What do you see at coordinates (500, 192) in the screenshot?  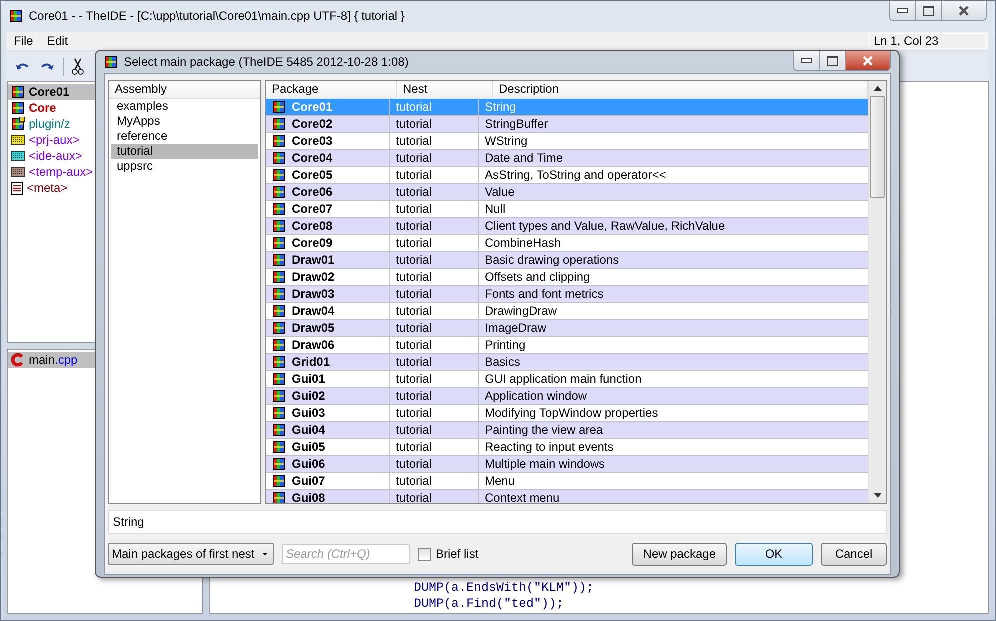 I see `table-cell: Value` at bounding box center [500, 192].